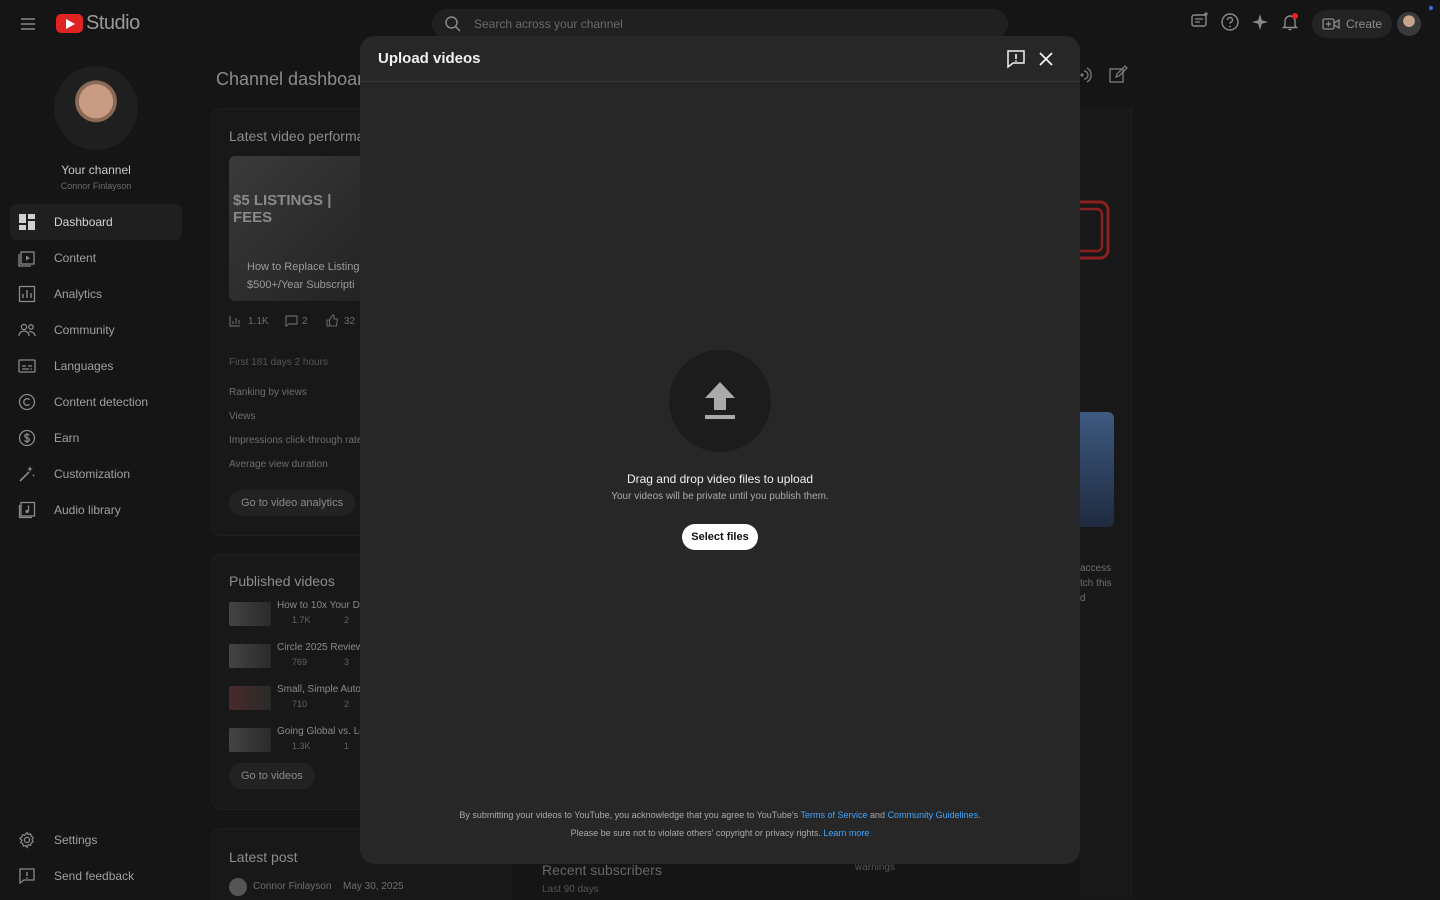 The image size is (1440, 900). What do you see at coordinates (96, 366) in the screenshot?
I see `sidebar-item-languages: Languages` at bounding box center [96, 366].